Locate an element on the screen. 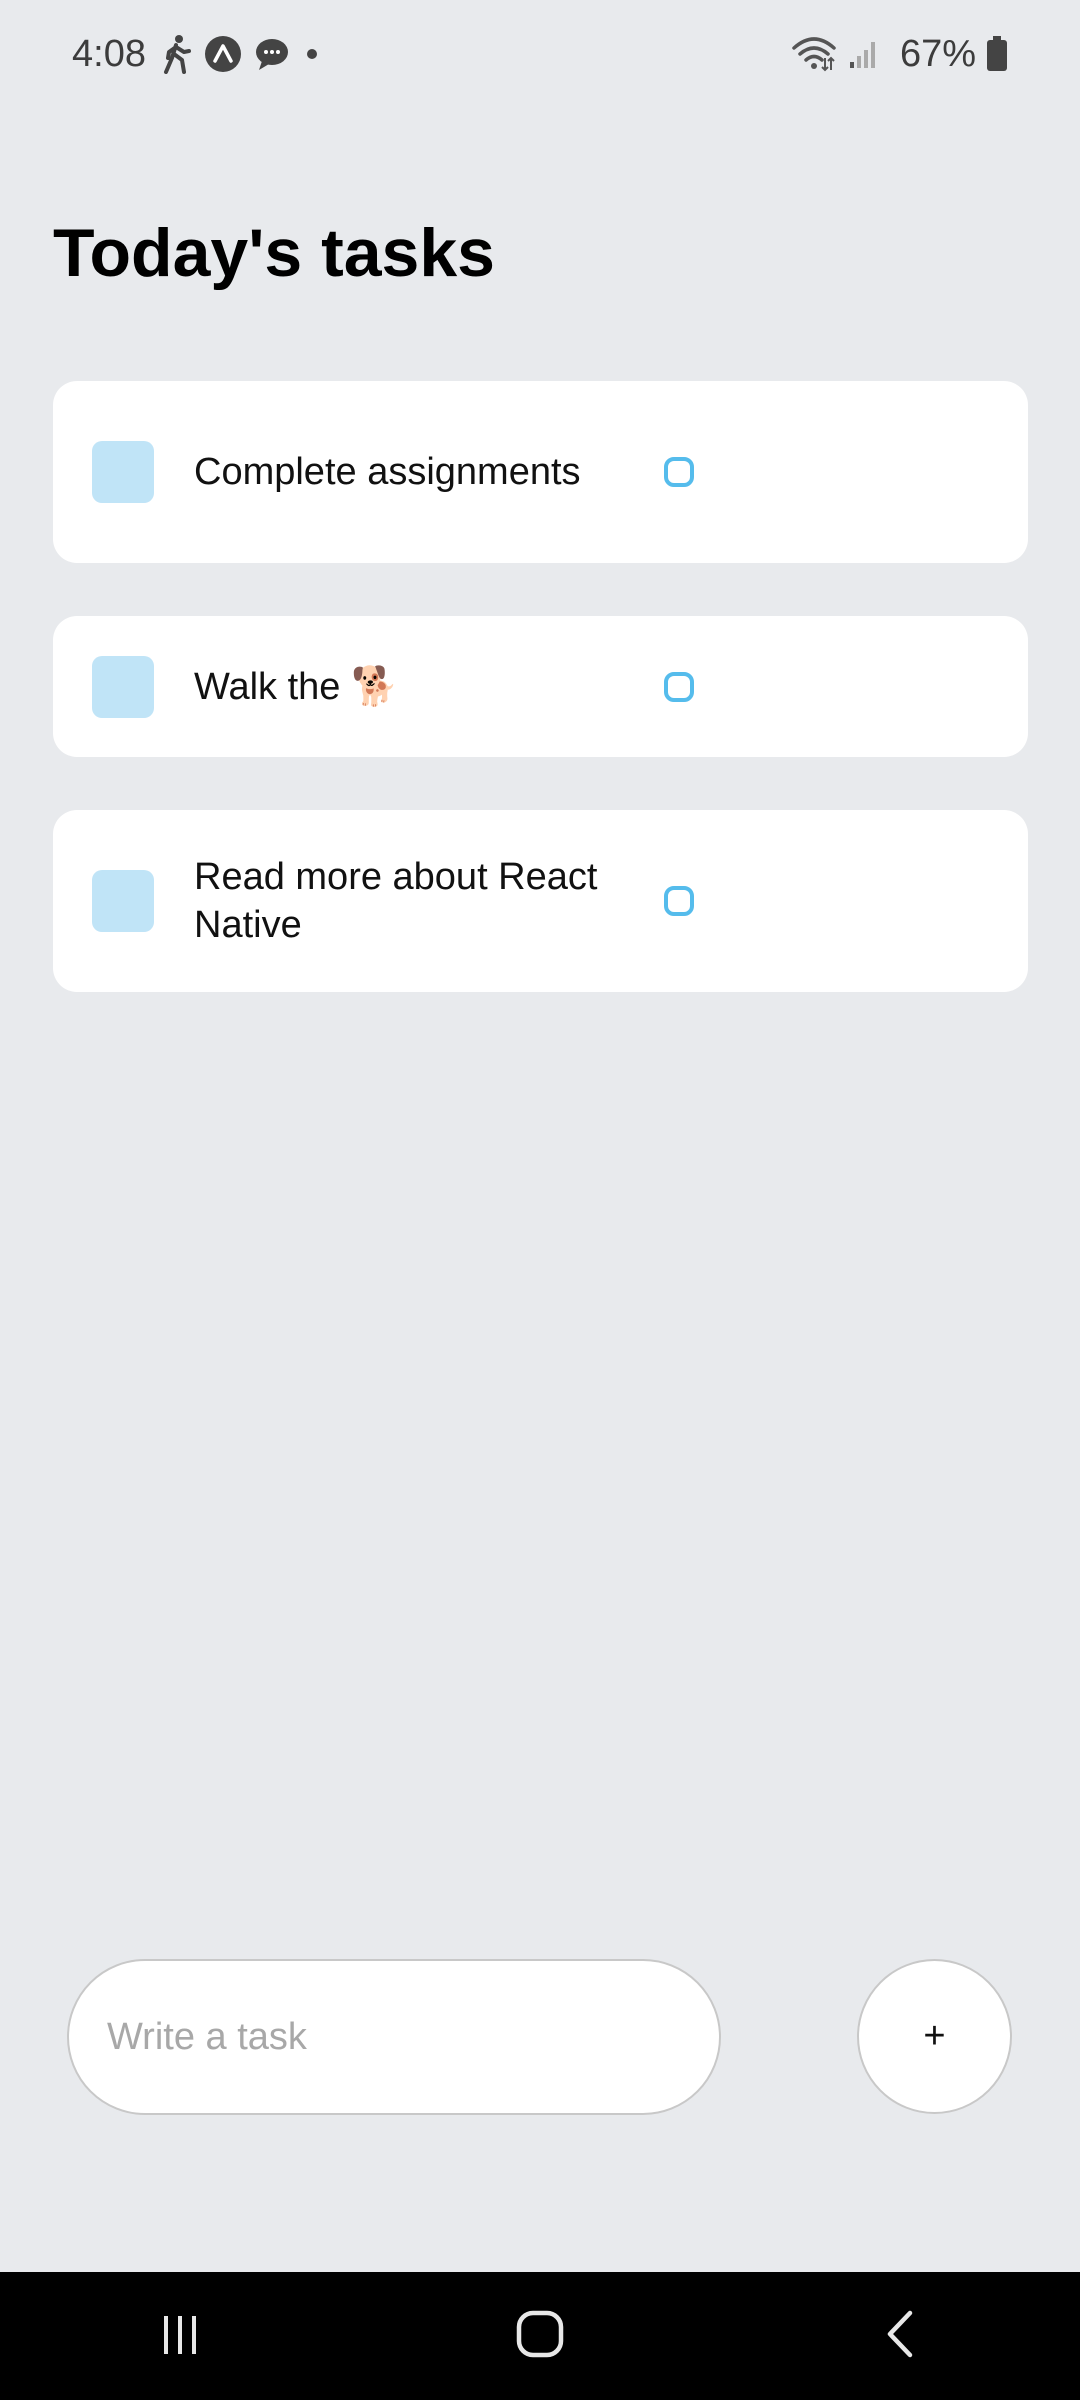 The width and height of the screenshot is (1080, 2400). dot-icon is located at coordinates (312, 54).